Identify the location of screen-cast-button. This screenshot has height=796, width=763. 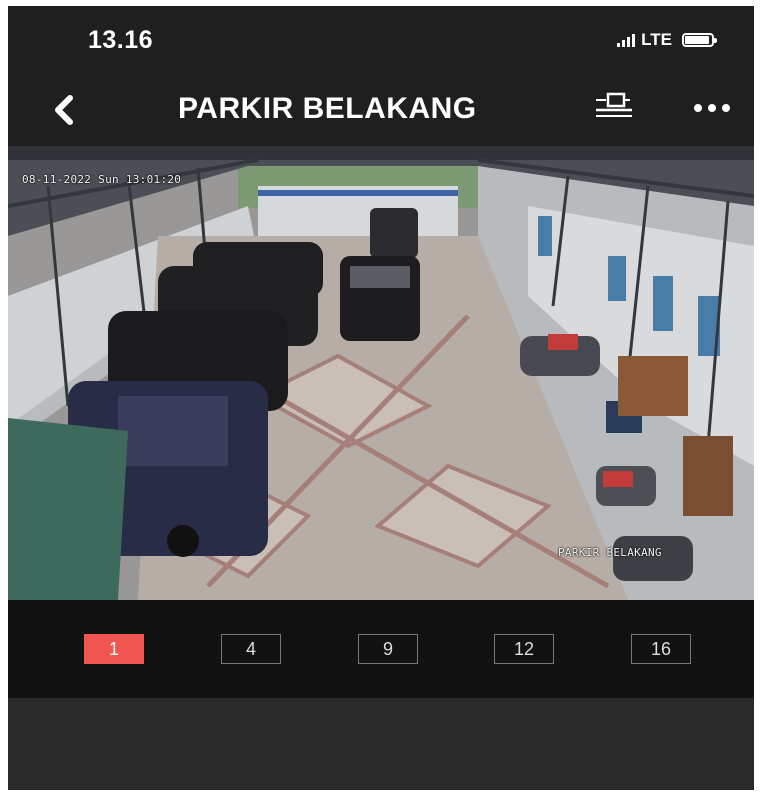
(614, 107).